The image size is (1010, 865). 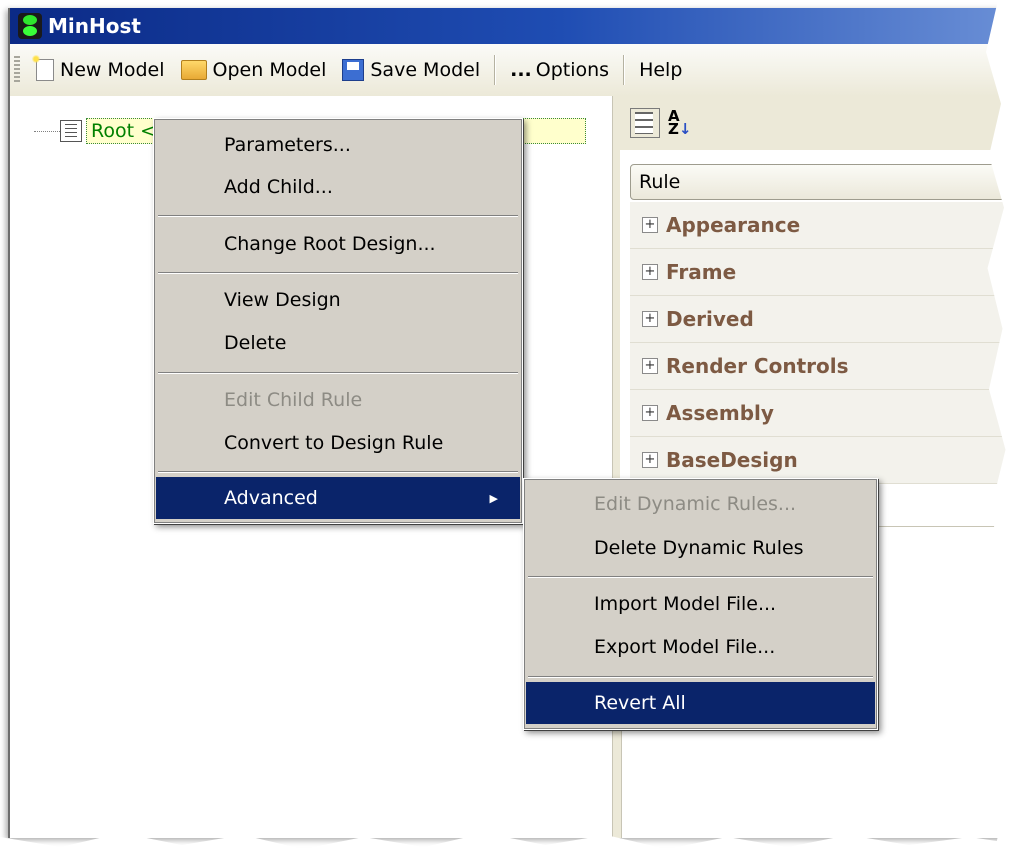 I want to click on toolbar-grip, so click(x=17, y=70).